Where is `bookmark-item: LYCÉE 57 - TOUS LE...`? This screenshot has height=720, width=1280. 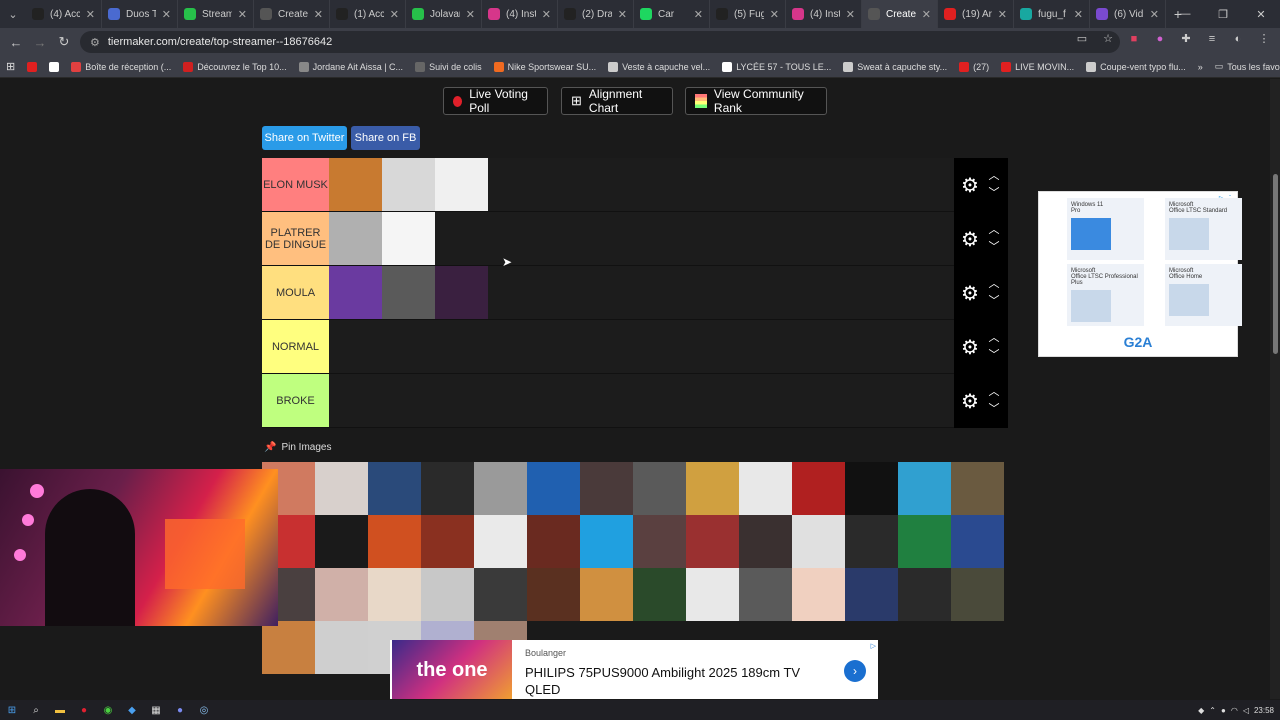 bookmark-item: LYCÉE 57 - TOUS LE... is located at coordinates (776, 66).